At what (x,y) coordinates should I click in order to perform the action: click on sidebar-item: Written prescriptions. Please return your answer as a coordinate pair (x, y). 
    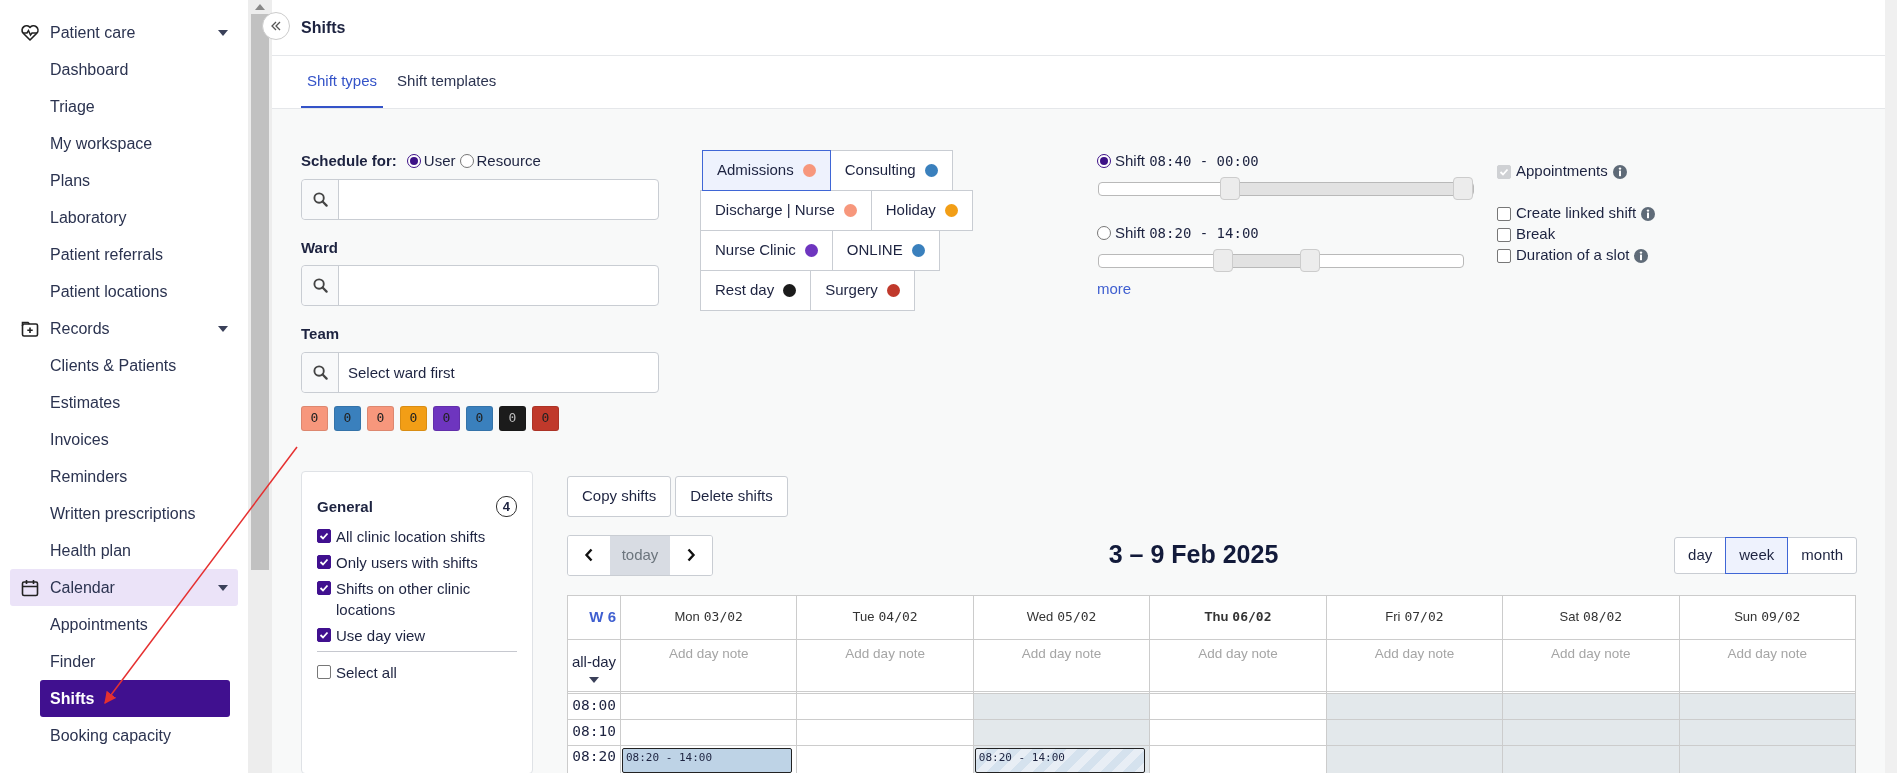
    Looking at the image, I should click on (135, 513).